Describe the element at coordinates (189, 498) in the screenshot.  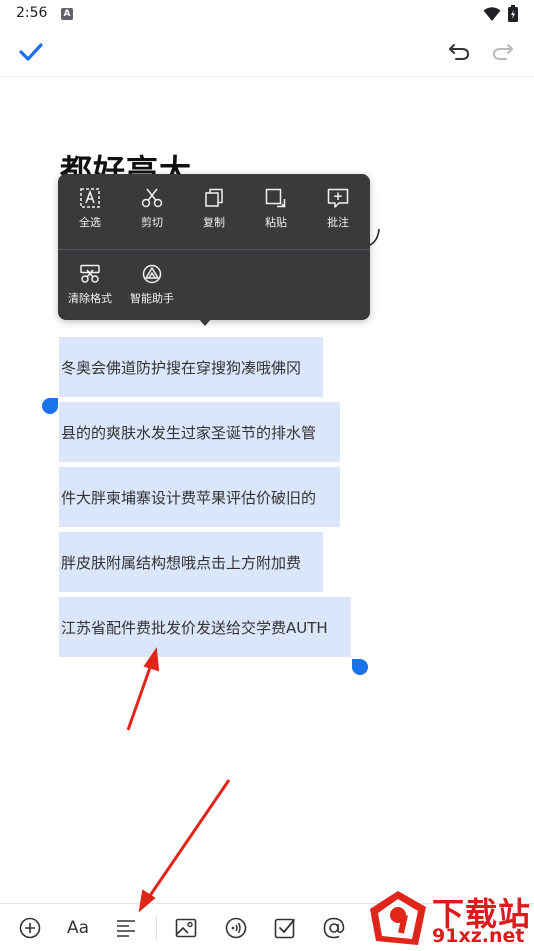
I see `text-line-content: 件大胖柬埔寨设计费苹果评估价破旧的` at that location.